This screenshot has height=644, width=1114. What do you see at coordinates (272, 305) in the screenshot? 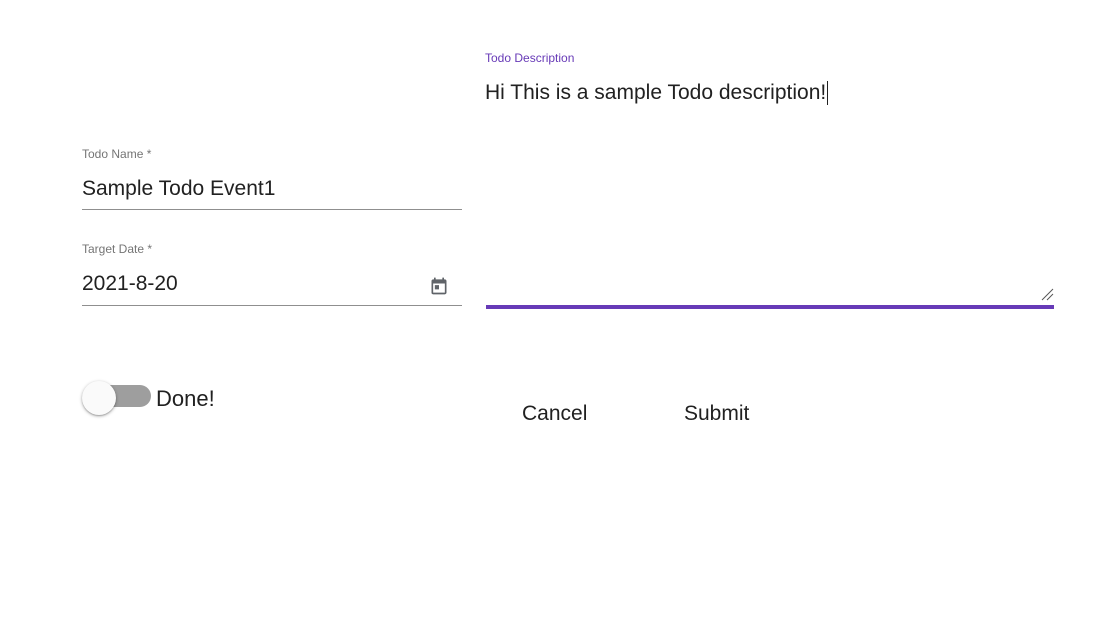
I see `target-date-underline` at bounding box center [272, 305].